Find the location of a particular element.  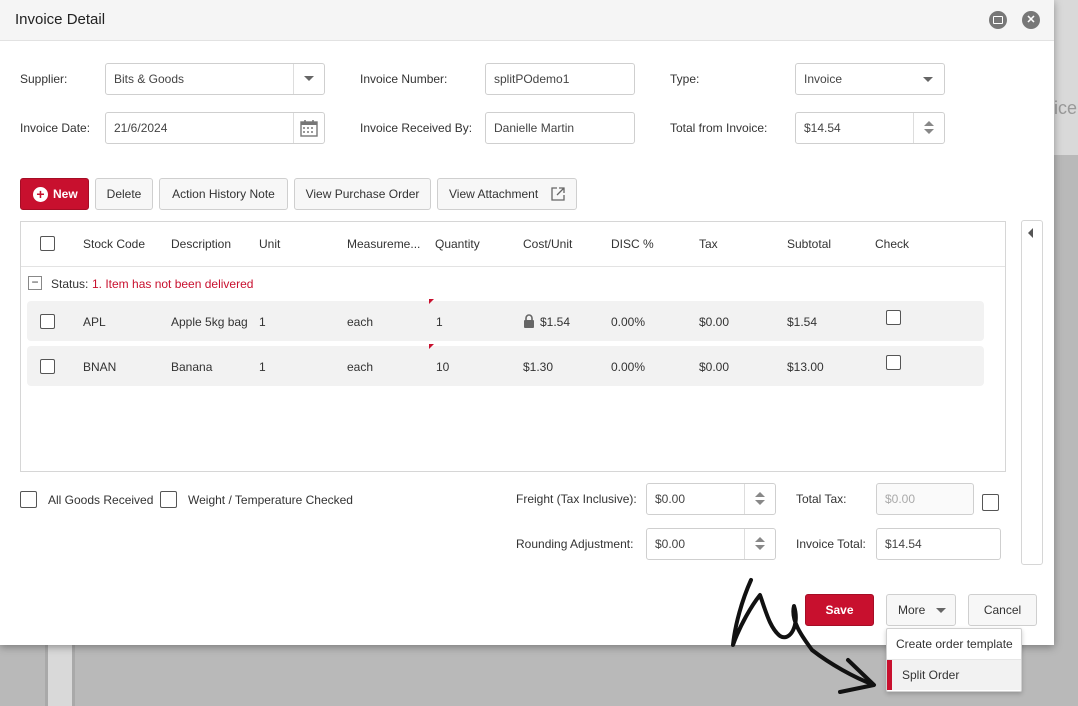

annotation-arrow-icon is located at coordinates (803, 636).